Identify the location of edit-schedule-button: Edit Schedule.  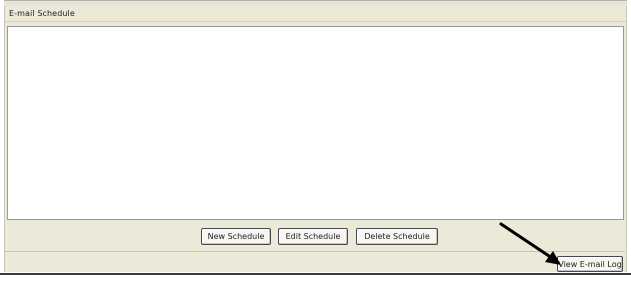
(313, 236).